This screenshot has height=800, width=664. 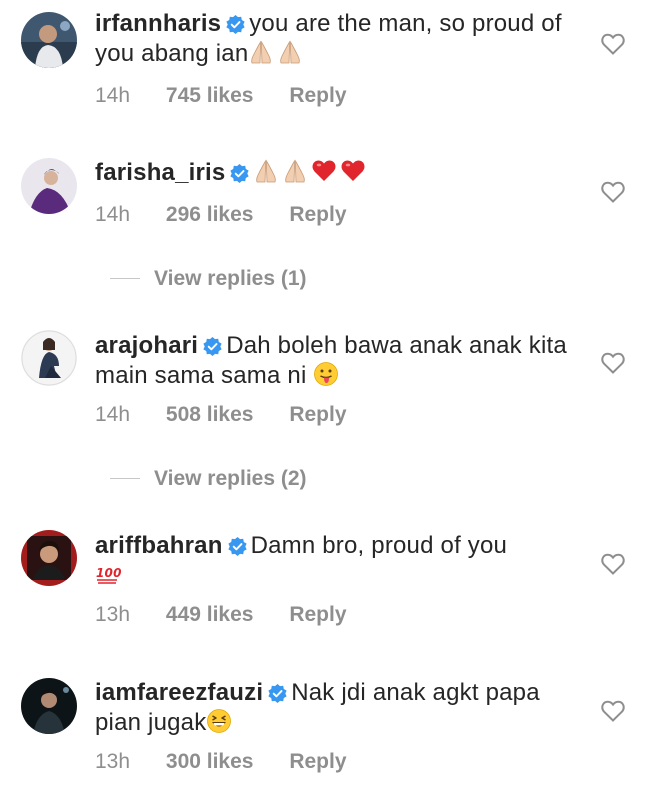 What do you see at coordinates (210, 214) in the screenshot?
I see `likes-count: 296 likes` at bounding box center [210, 214].